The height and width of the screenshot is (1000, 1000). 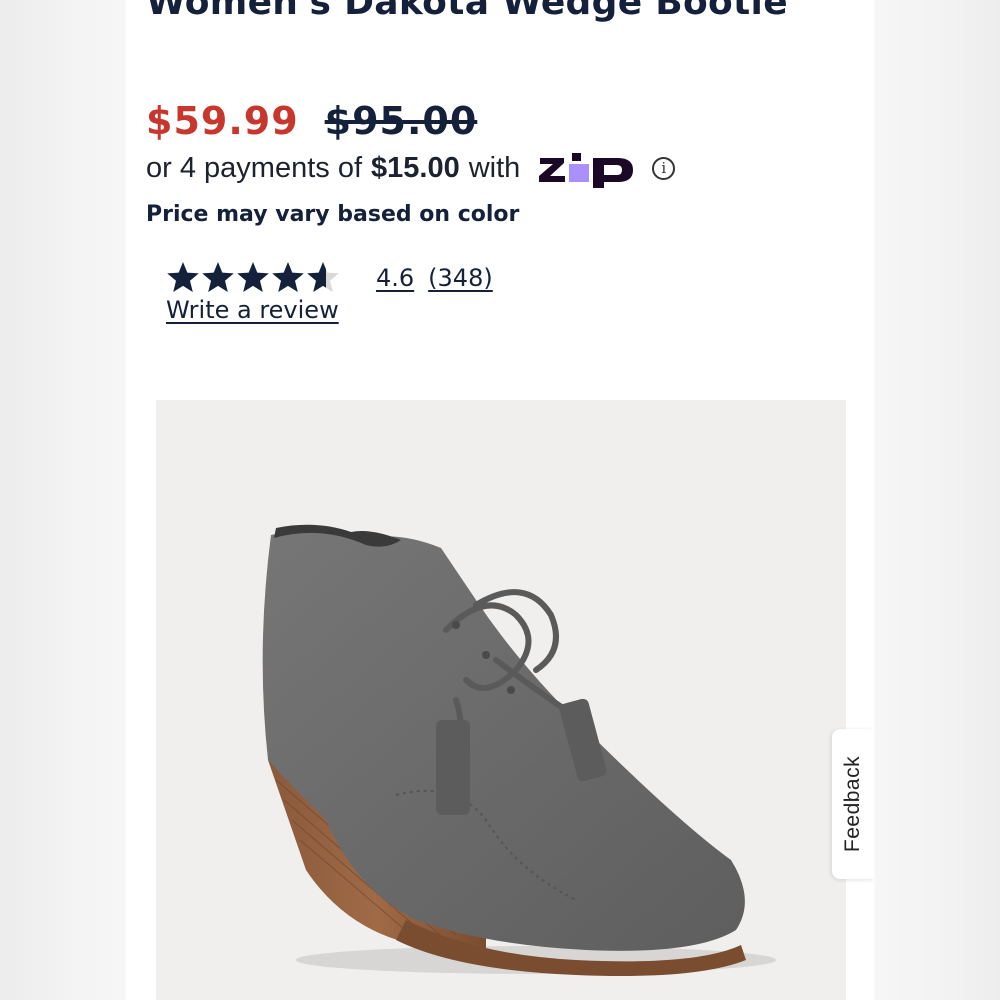 I want to click on price-note: Price may vary based on color, so click(x=333, y=214).